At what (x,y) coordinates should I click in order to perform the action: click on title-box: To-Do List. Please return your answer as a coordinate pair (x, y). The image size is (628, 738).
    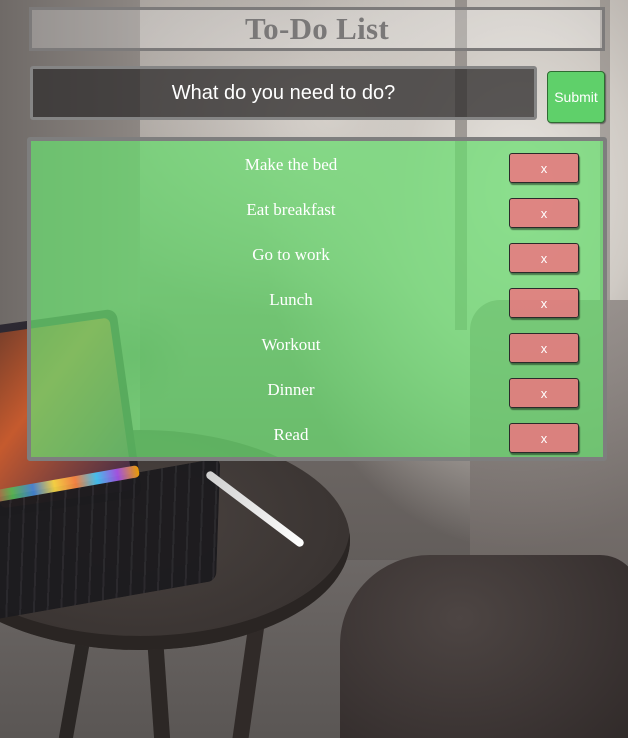
    Looking at the image, I should click on (317, 29).